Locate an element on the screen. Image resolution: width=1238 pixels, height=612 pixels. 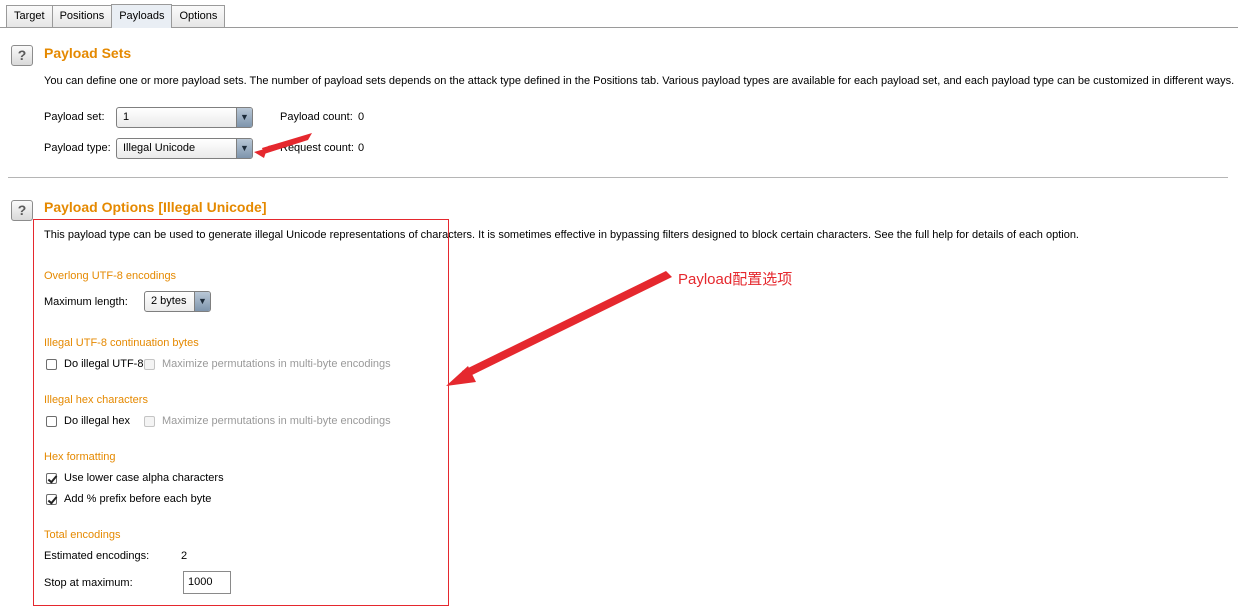
annotation-arrows is located at coordinates (463, 259).